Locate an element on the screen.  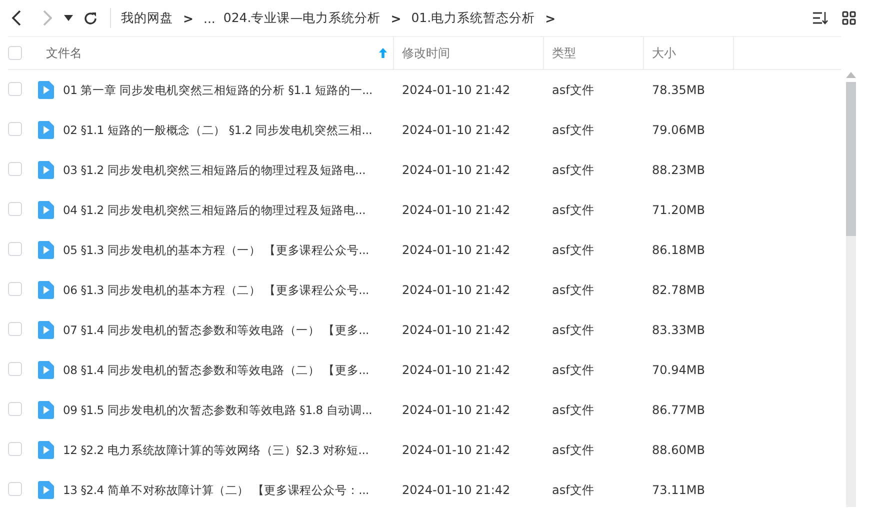
file-size: 70.94MB is located at coordinates (678, 370).